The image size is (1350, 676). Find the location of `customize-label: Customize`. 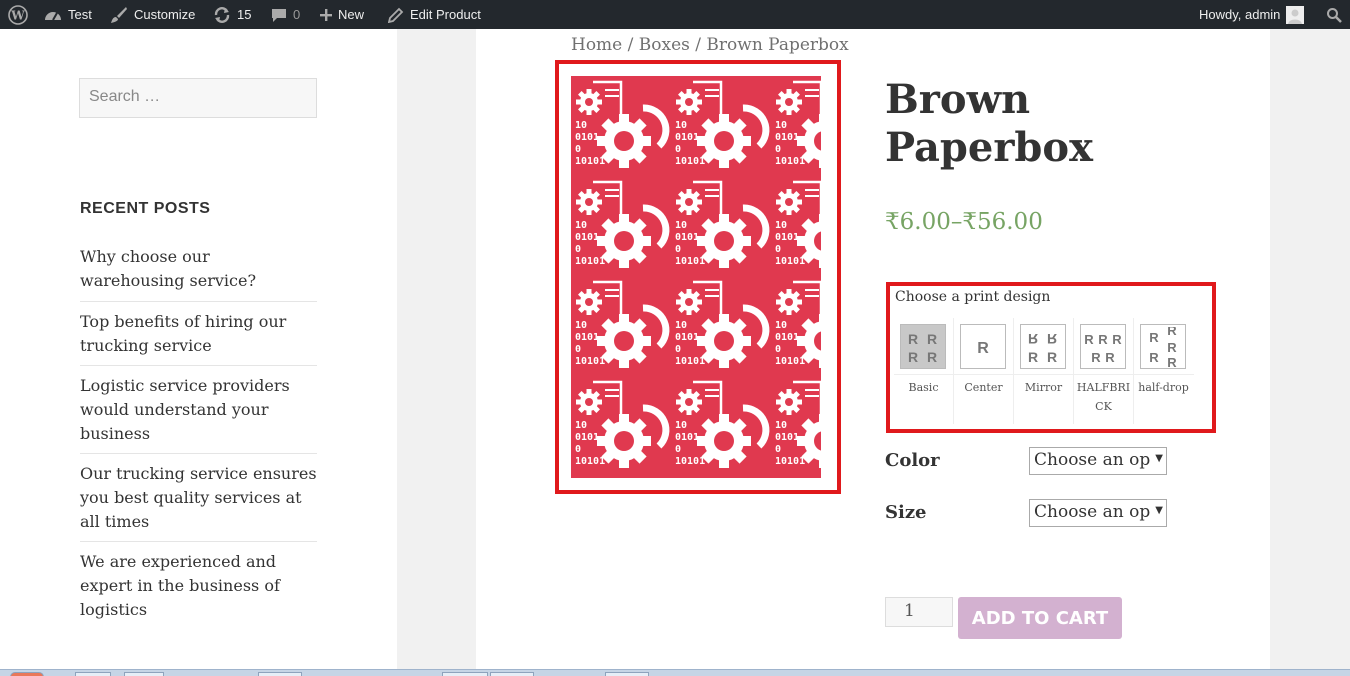

customize-label: Customize is located at coordinates (165, 14).